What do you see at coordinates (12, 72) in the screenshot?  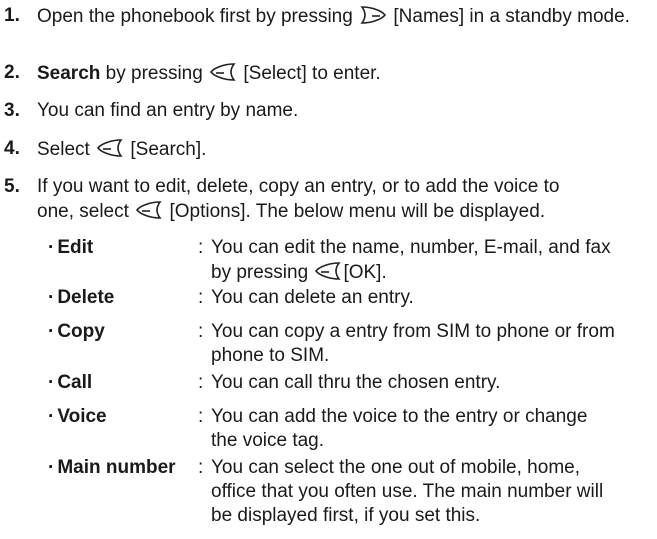 I see `step-number: 2.` at bounding box center [12, 72].